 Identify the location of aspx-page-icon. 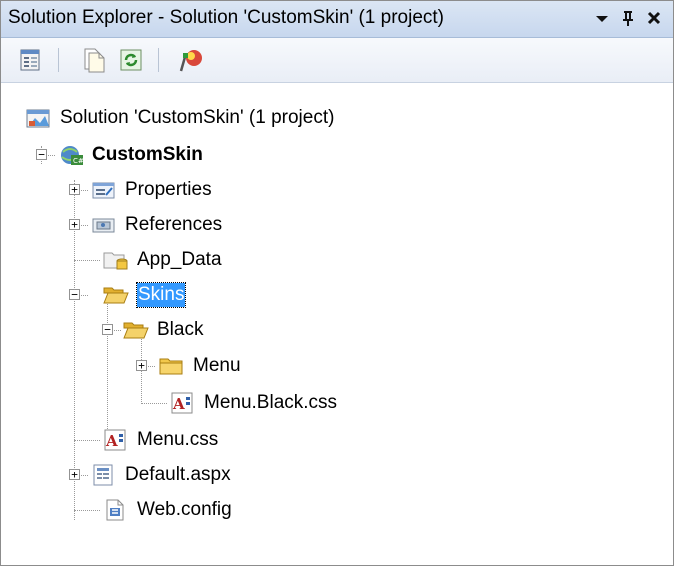
(104, 475).